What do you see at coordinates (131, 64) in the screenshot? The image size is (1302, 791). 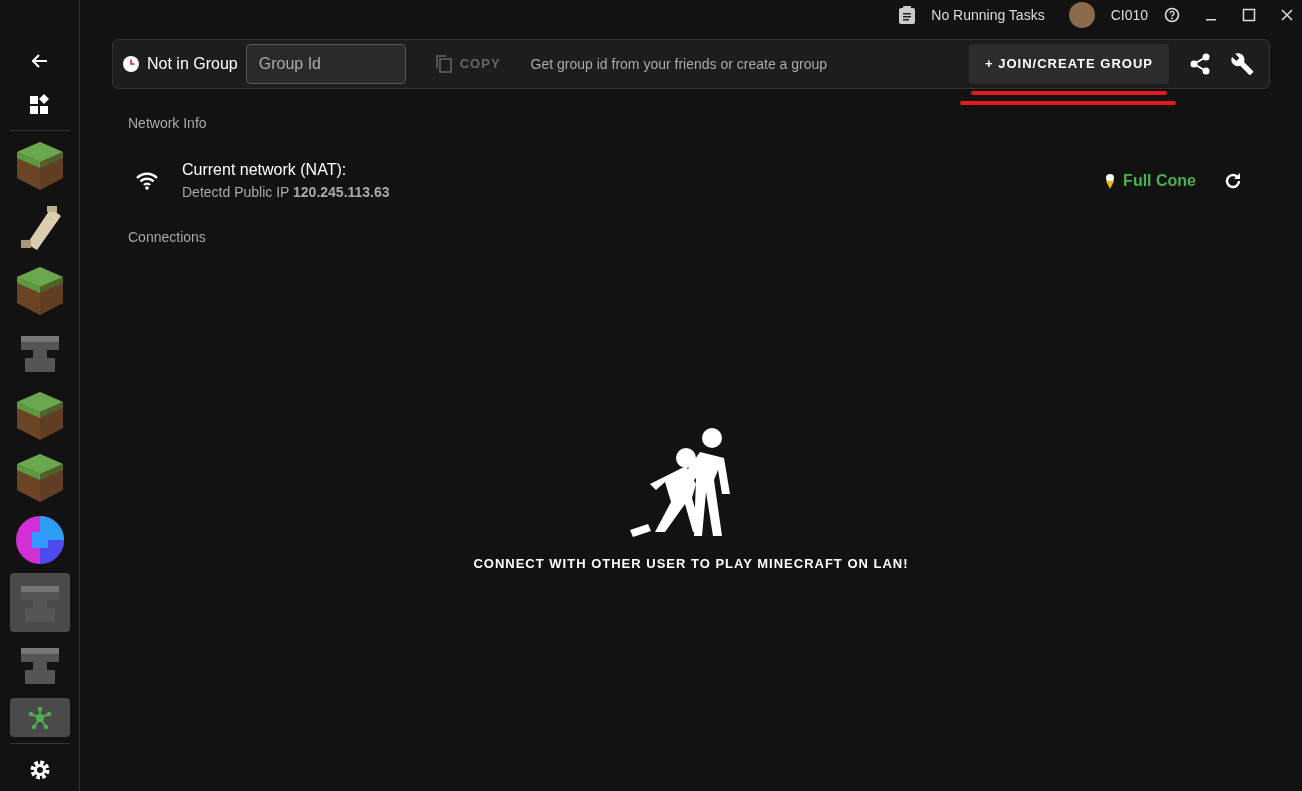 I see `clock-icon` at bounding box center [131, 64].